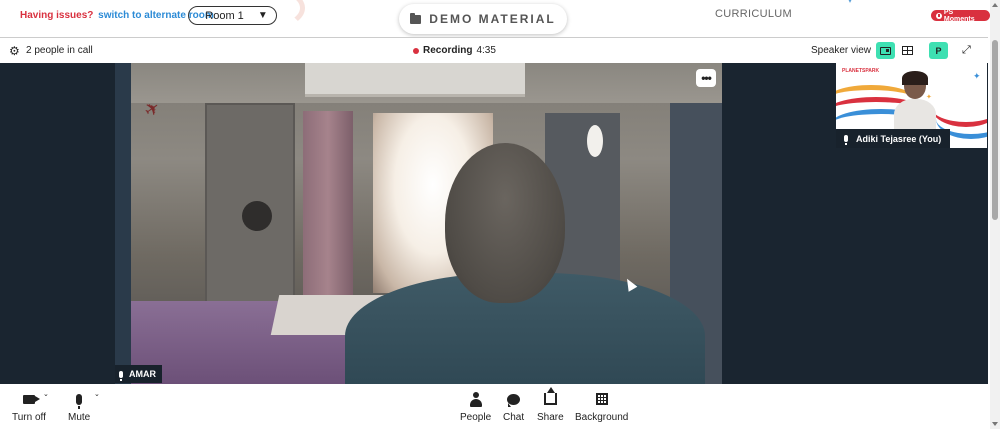 This screenshot has width=1000, height=429. I want to click on grid-view-button, so click(907, 50).